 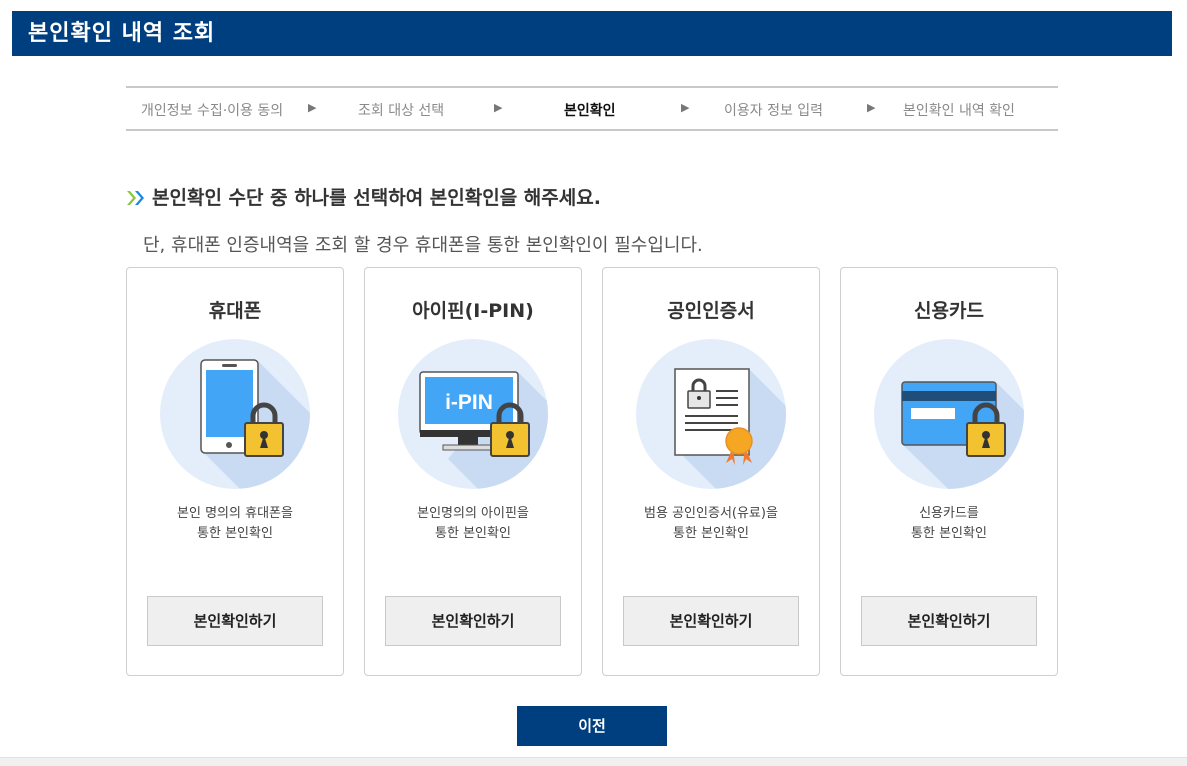 I want to click on double-chevron-icon, so click(x=136, y=200).